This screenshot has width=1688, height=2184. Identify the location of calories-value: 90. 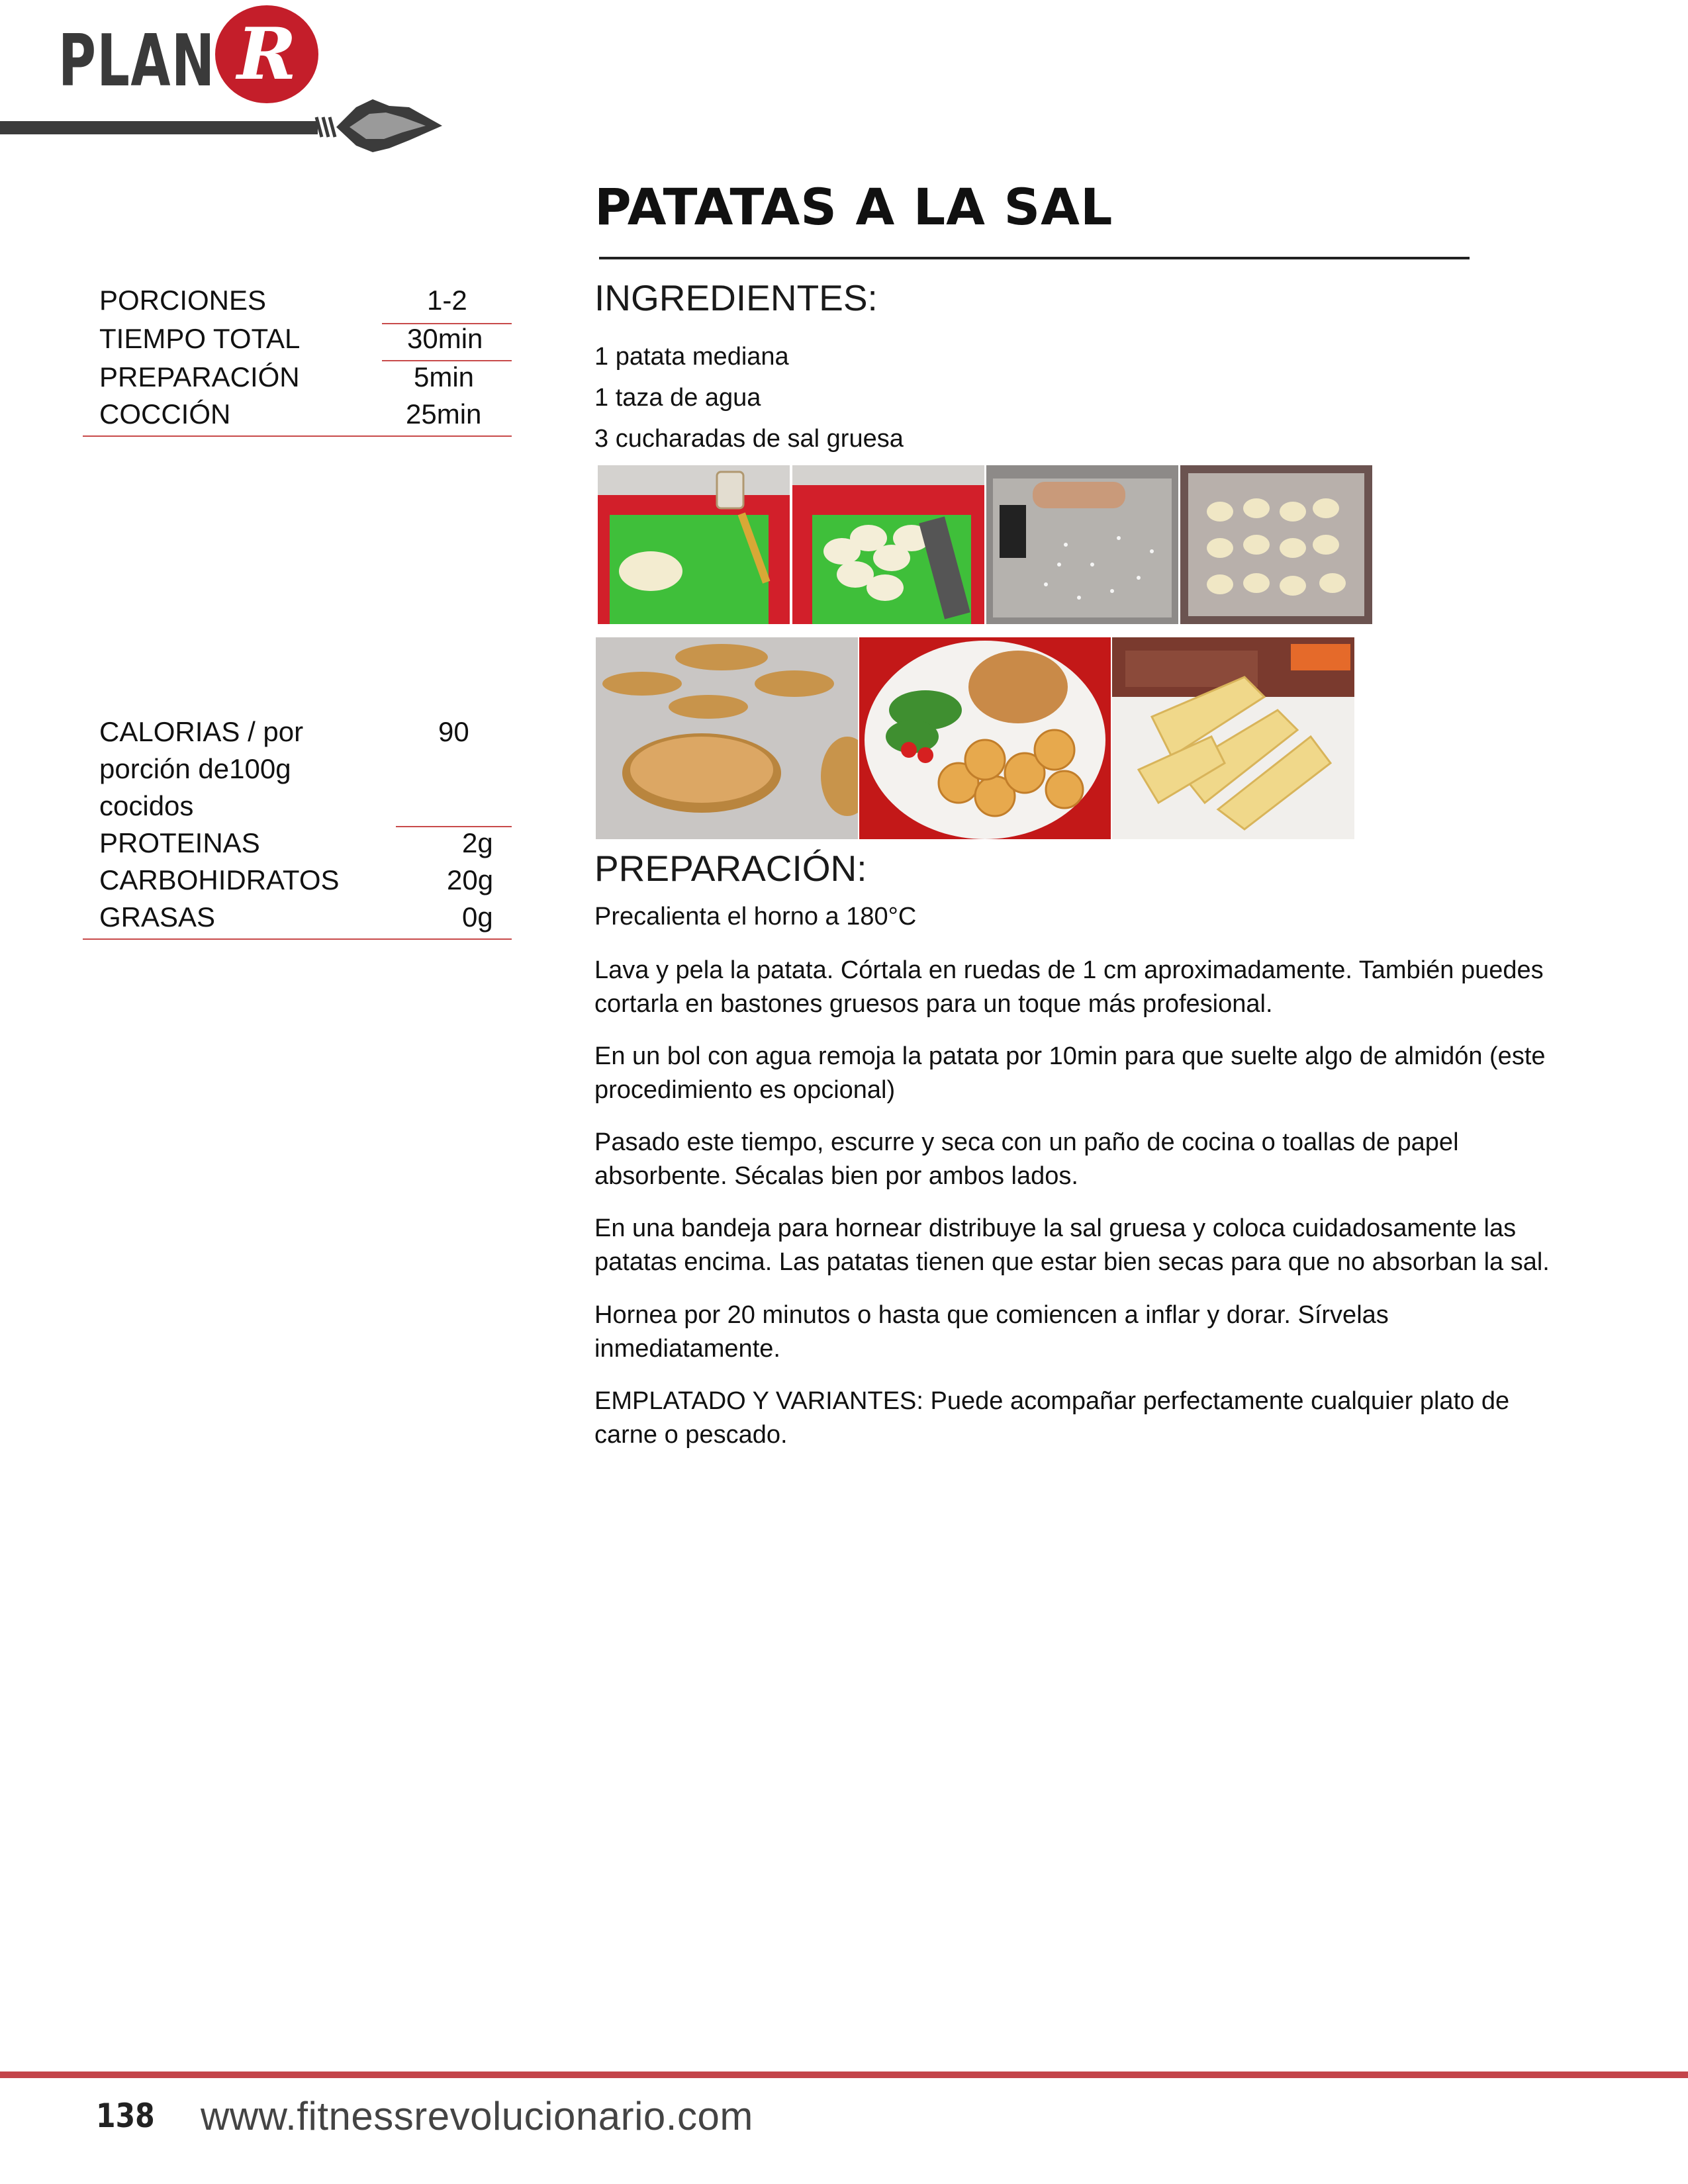
(453, 731).